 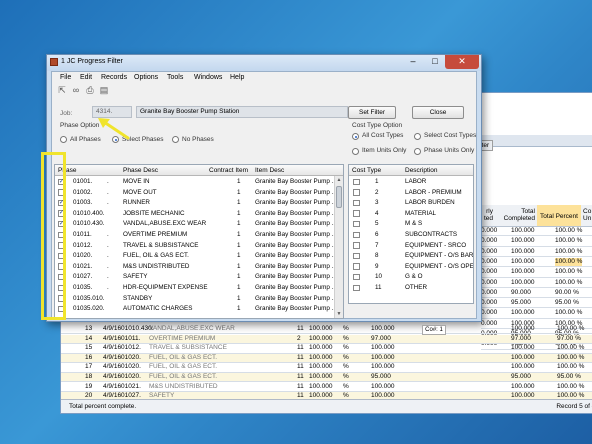 What do you see at coordinates (411, 256) in the screenshot?
I see `cost-type-row: 8 EQUIPMENT - O/S BARE` at bounding box center [411, 256].